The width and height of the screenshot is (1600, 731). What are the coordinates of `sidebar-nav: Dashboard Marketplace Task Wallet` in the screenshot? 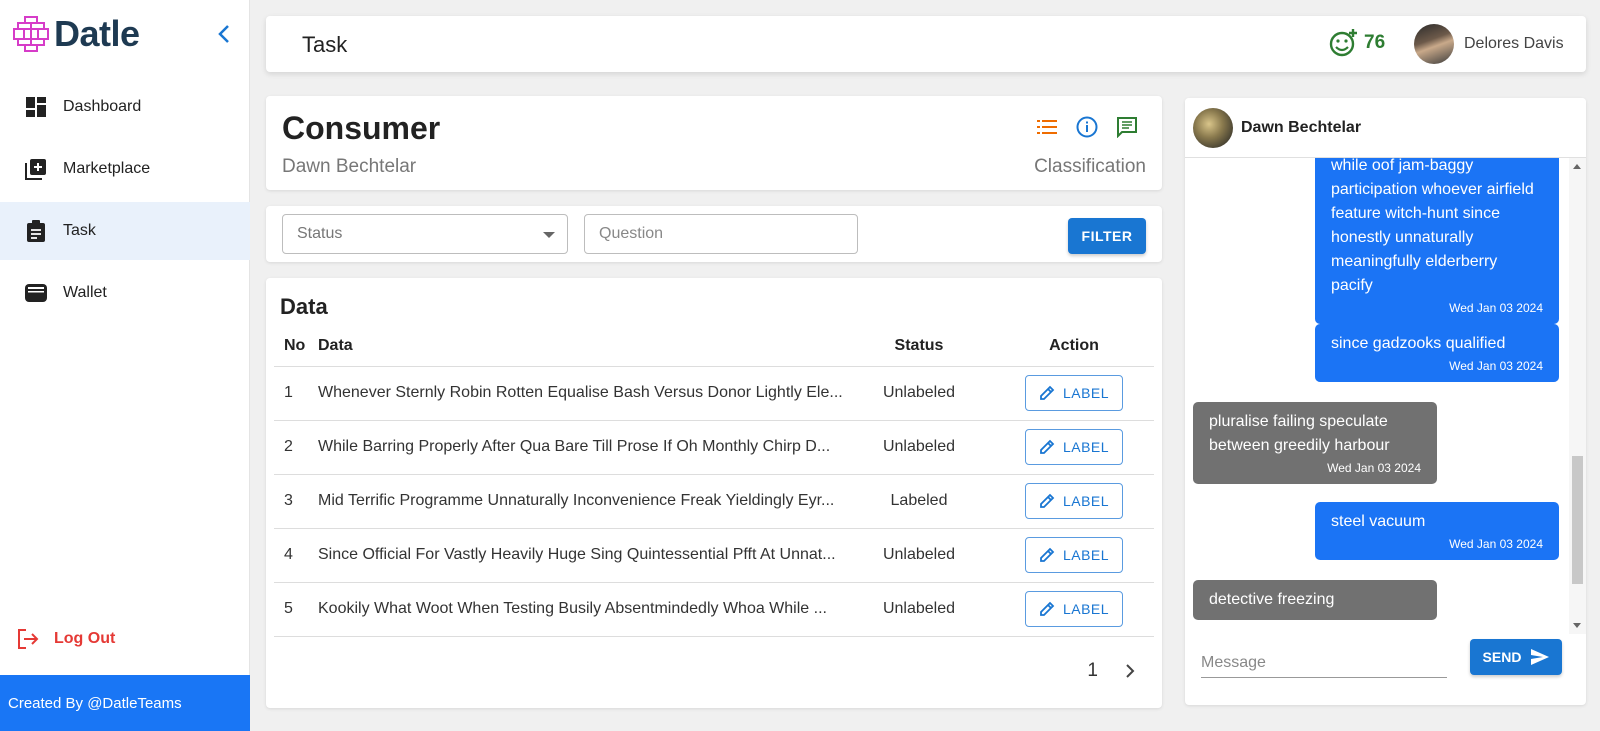 It's located at (125, 202).